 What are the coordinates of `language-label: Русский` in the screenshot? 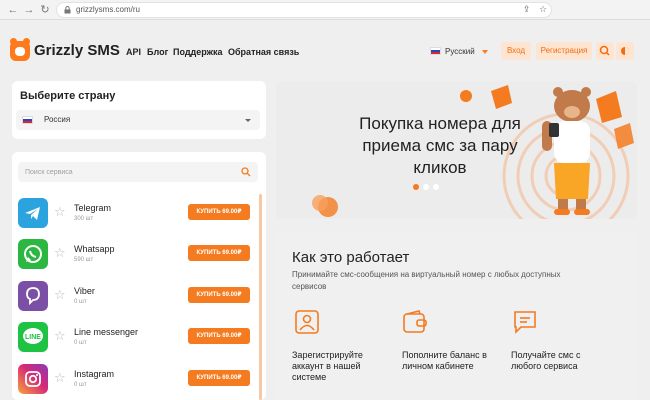 It's located at (460, 51).